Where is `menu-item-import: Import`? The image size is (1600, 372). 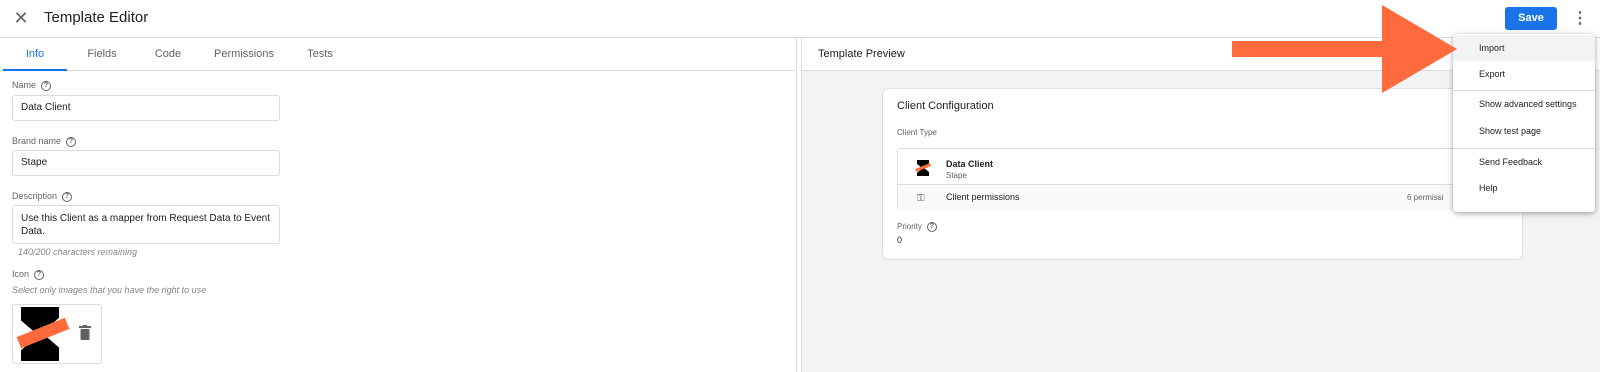 menu-item-import: Import is located at coordinates (1524, 48).